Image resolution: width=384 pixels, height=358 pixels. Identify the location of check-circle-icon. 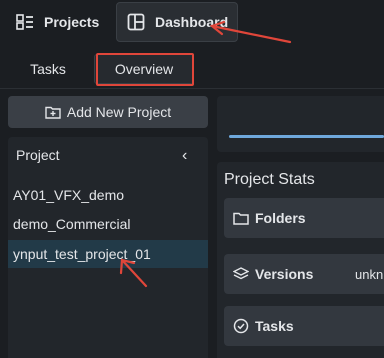
(241, 326).